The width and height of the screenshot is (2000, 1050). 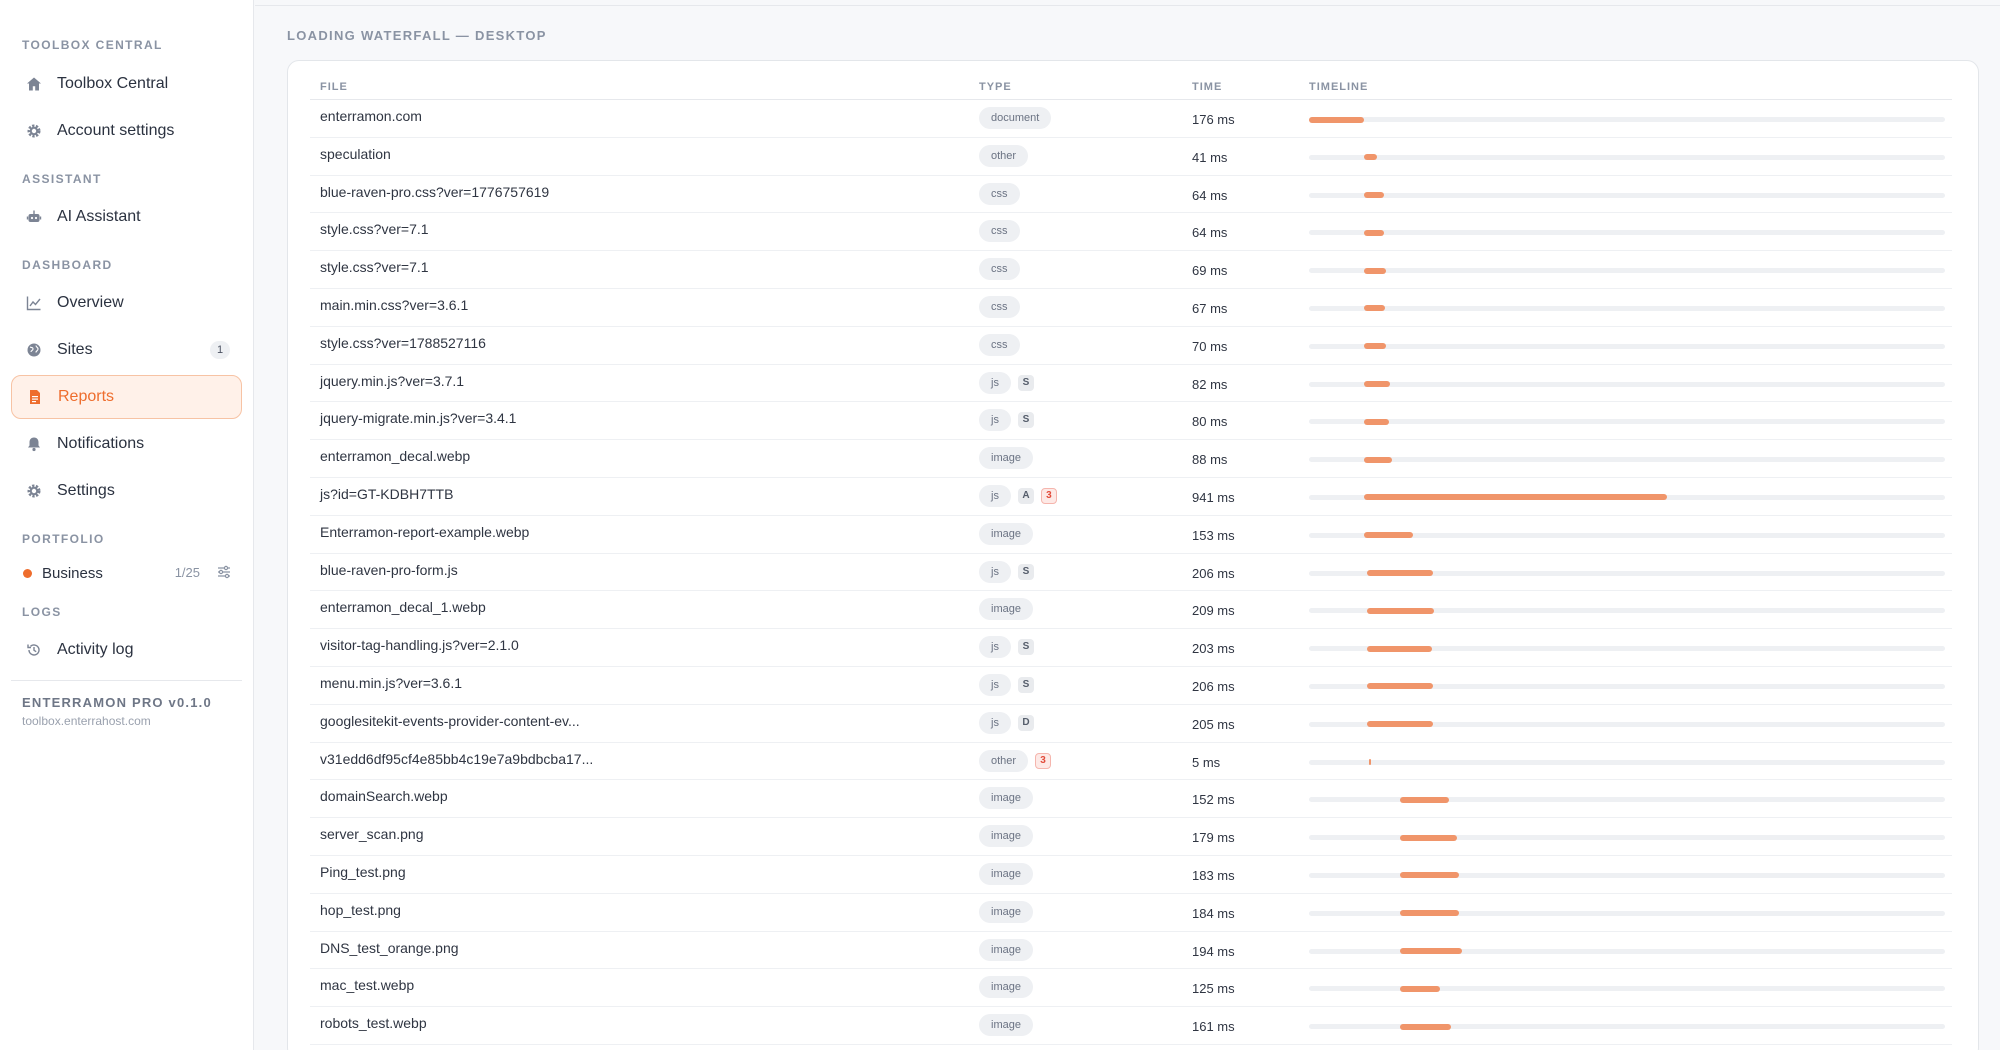 I want to click on load-time: 203 ms, so click(x=1213, y=649).